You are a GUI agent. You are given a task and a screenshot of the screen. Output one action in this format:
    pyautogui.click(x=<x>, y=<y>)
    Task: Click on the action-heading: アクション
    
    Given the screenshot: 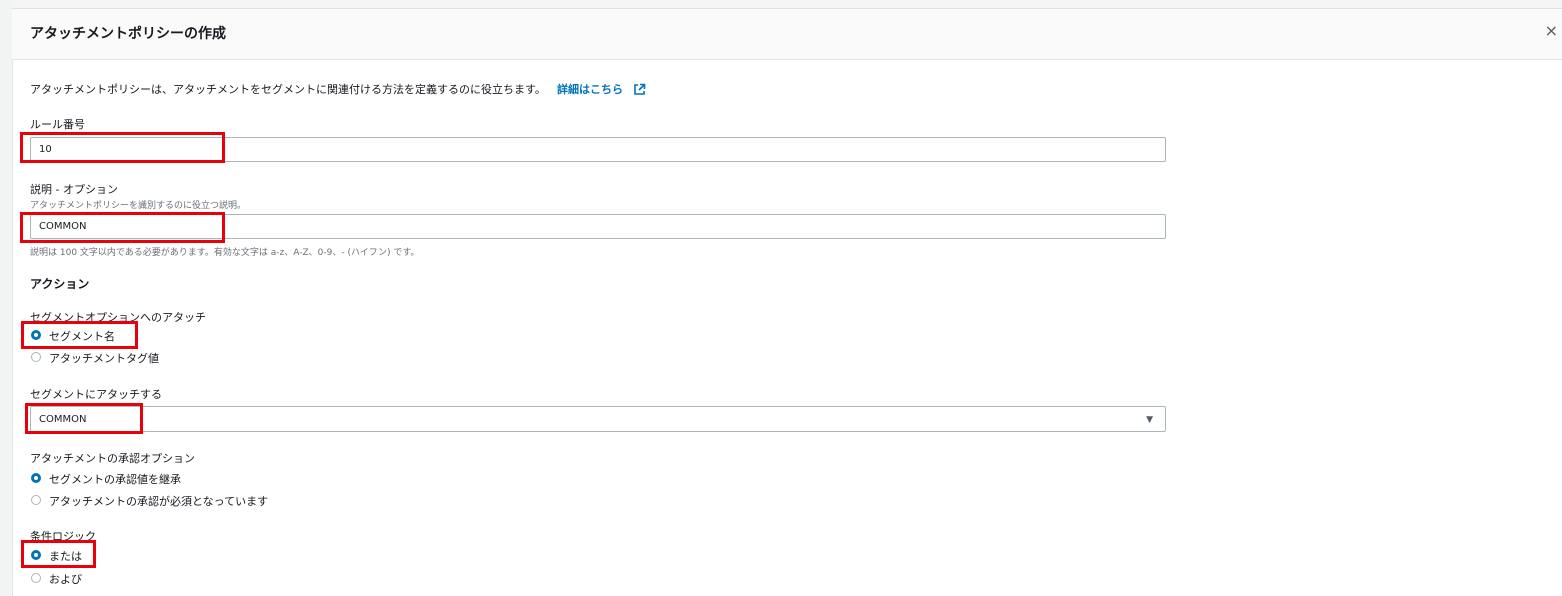 What is the action you would take?
    pyautogui.click(x=60, y=284)
    